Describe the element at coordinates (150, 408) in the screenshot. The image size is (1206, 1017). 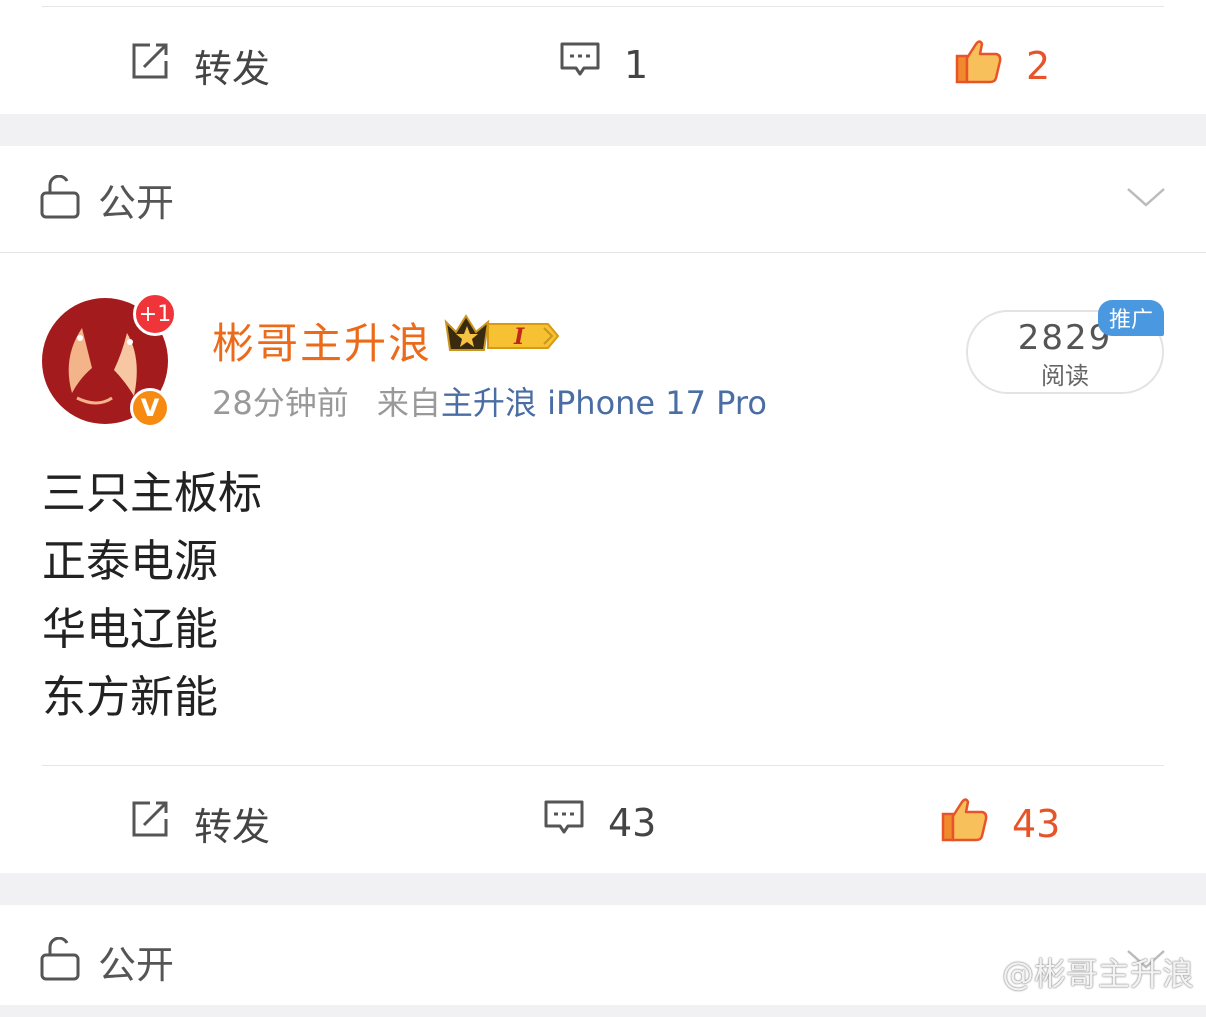
I see `verified-badge: V` at that location.